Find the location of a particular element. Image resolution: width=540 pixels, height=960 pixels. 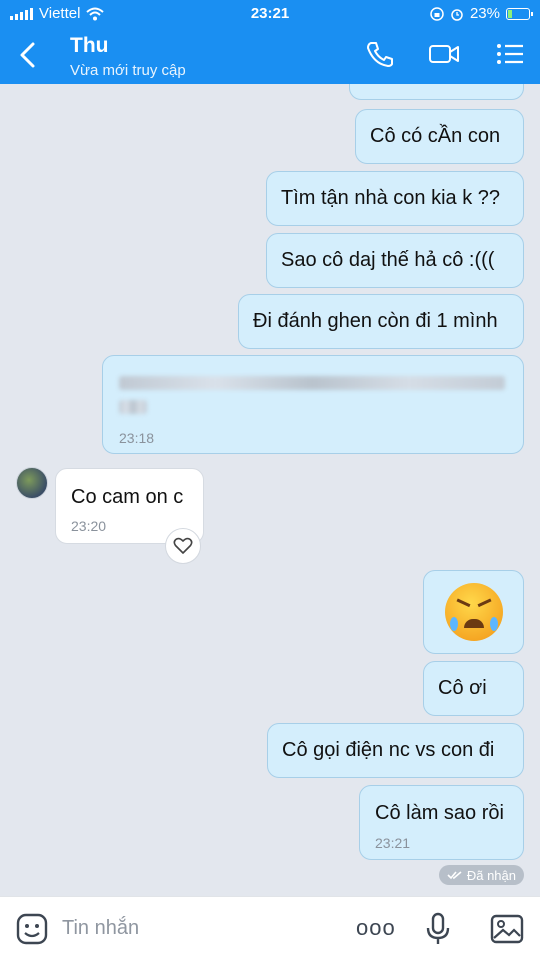

message-text: Co cam on c is located at coordinates (127, 497).